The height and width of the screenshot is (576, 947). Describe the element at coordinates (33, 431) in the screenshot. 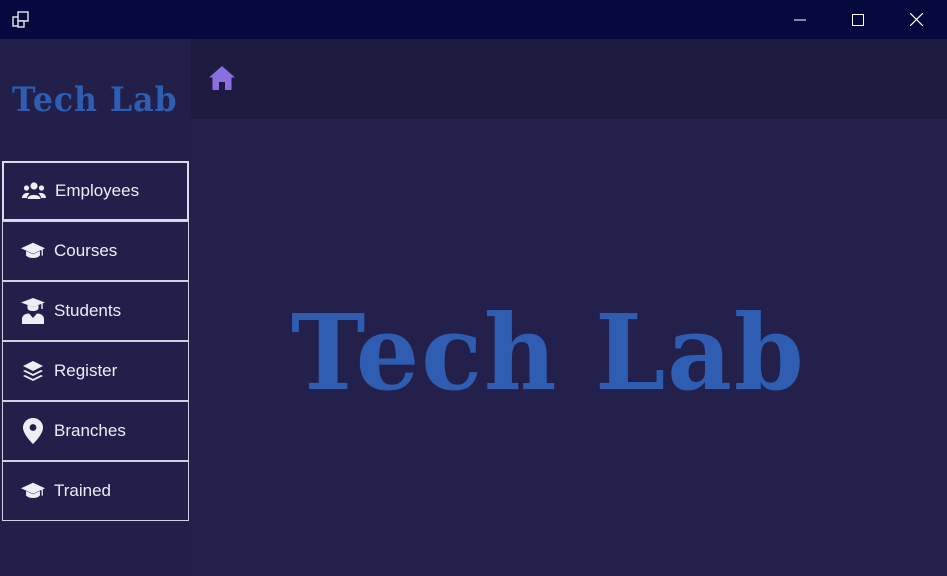

I see `map-pin-icon` at that location.